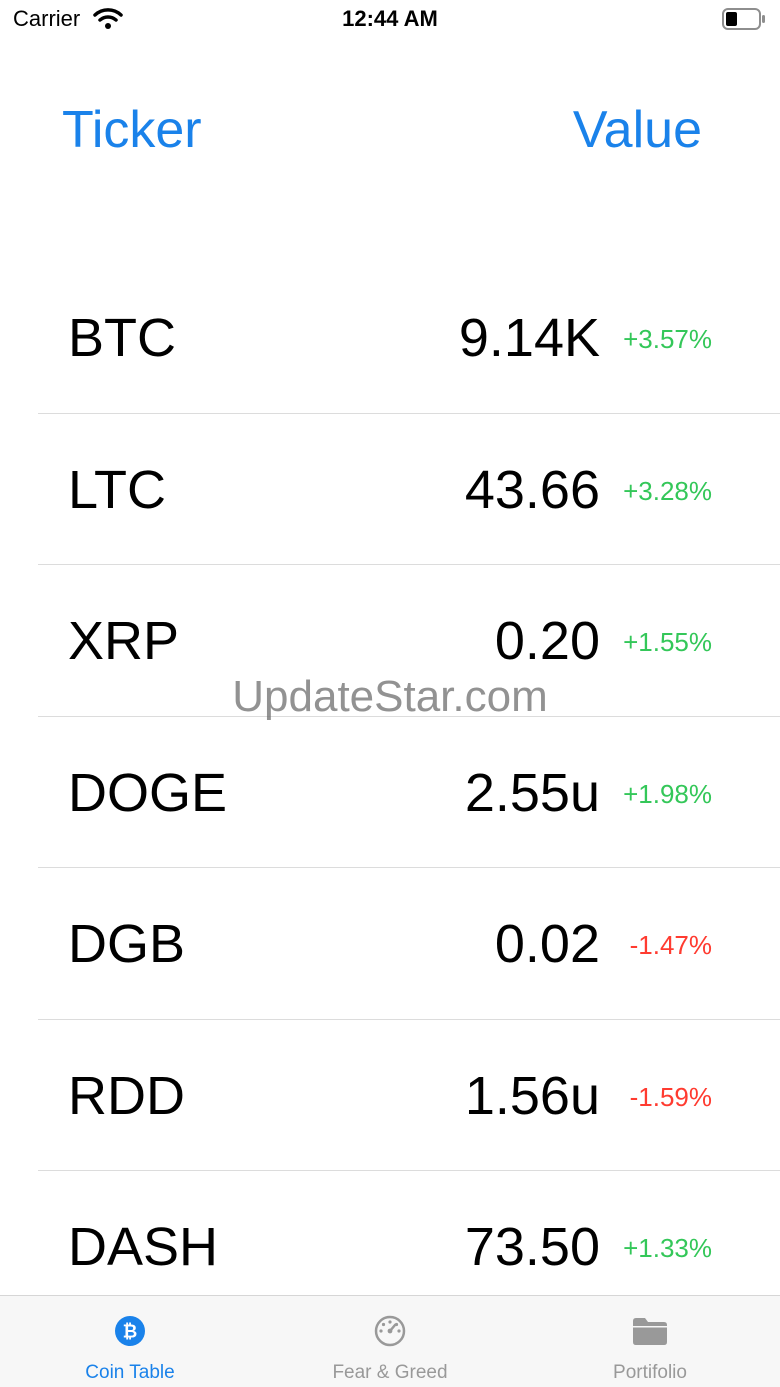 The image size is (780, 1387). What do you see at coordinates (744, 21) in the screenshot?
I see `battery-icon` at bounding box center [744, 21].